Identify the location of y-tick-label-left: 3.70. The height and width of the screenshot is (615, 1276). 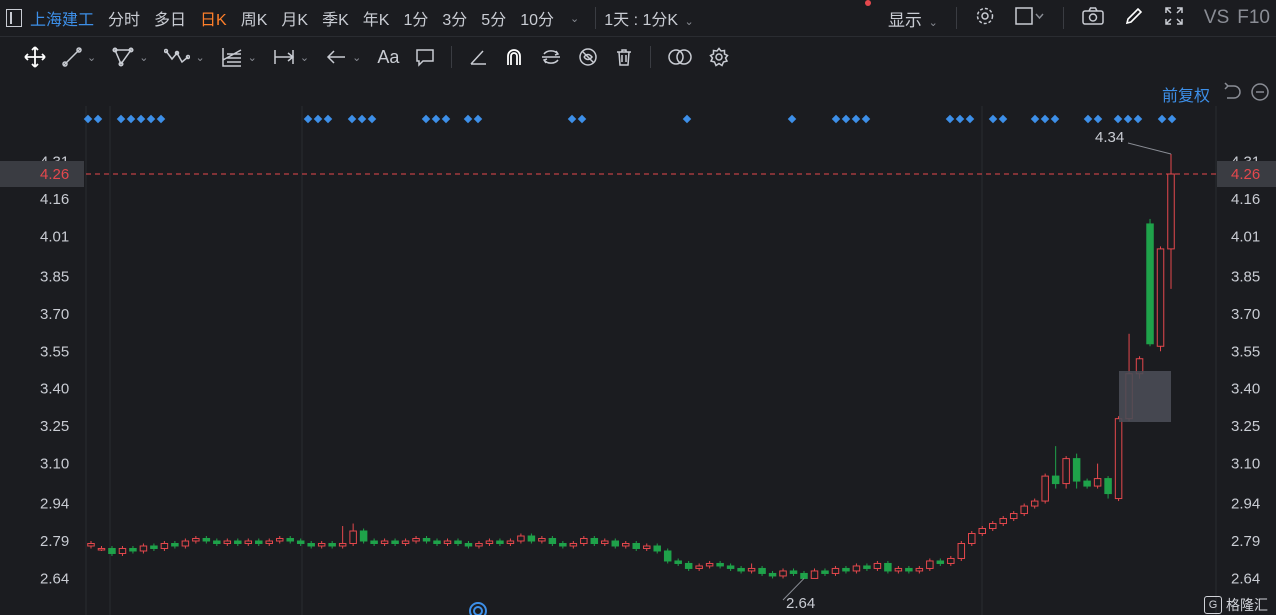
(54, 314).